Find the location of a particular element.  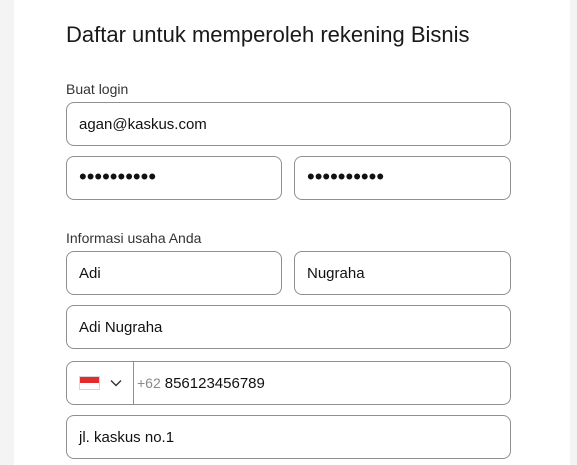

phone-number-area: +62 856123456789 is located at coordinates (201, 383).